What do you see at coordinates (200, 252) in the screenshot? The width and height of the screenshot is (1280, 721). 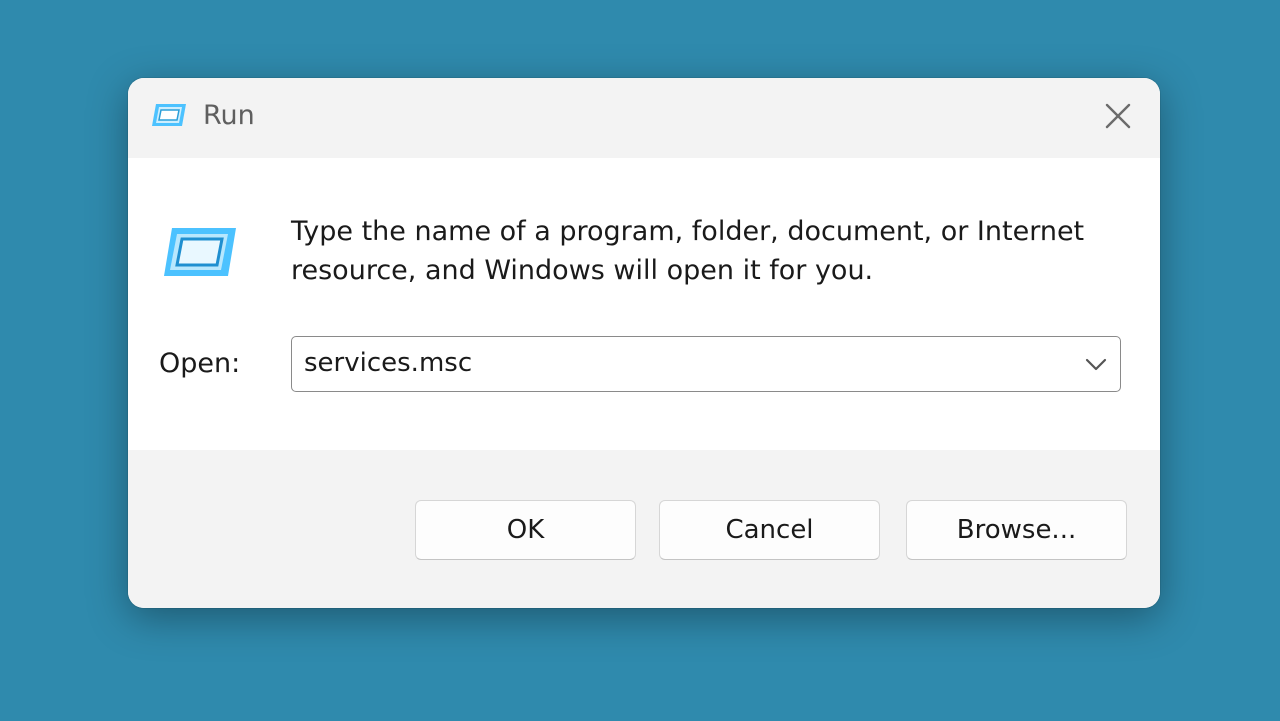 I see `run-program-icon` at bounding box center [200, 252].